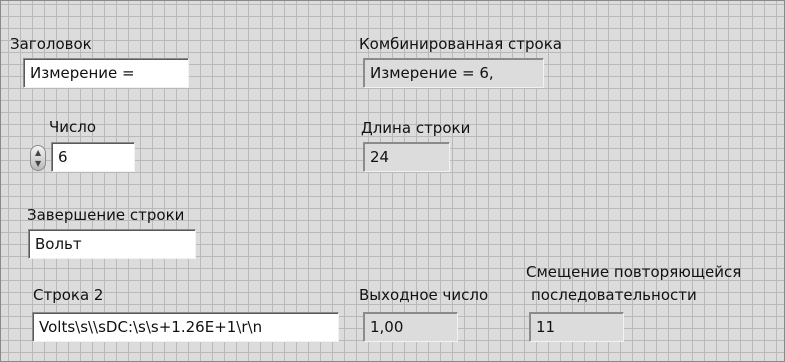 The image size is (785, 362). What do you see at coordinates (38, 152) in the screenshot?
I see `increment-icon: ▲` at bounding box center [38, 152].